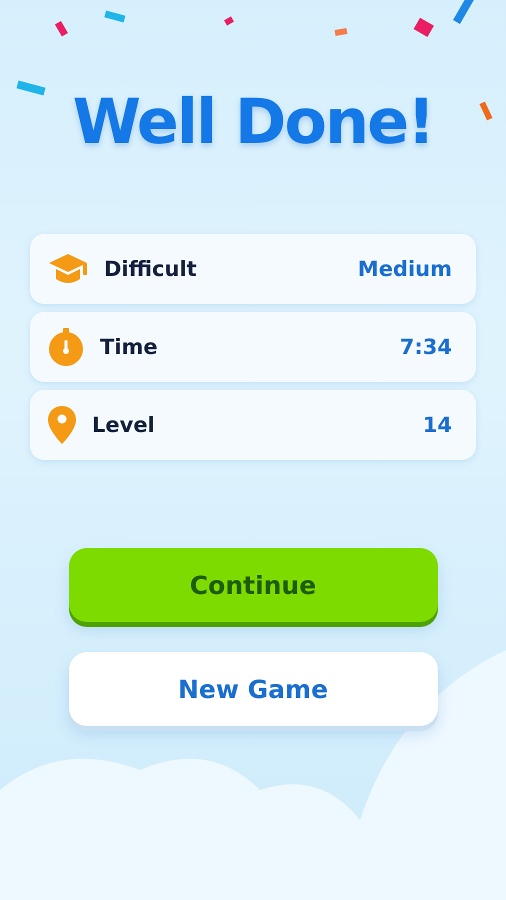 This screenshot has width=506, height=900. Describe the element at coordinates (426, 347) in the screenshot. I see `stat-value: 7:34` at that location.